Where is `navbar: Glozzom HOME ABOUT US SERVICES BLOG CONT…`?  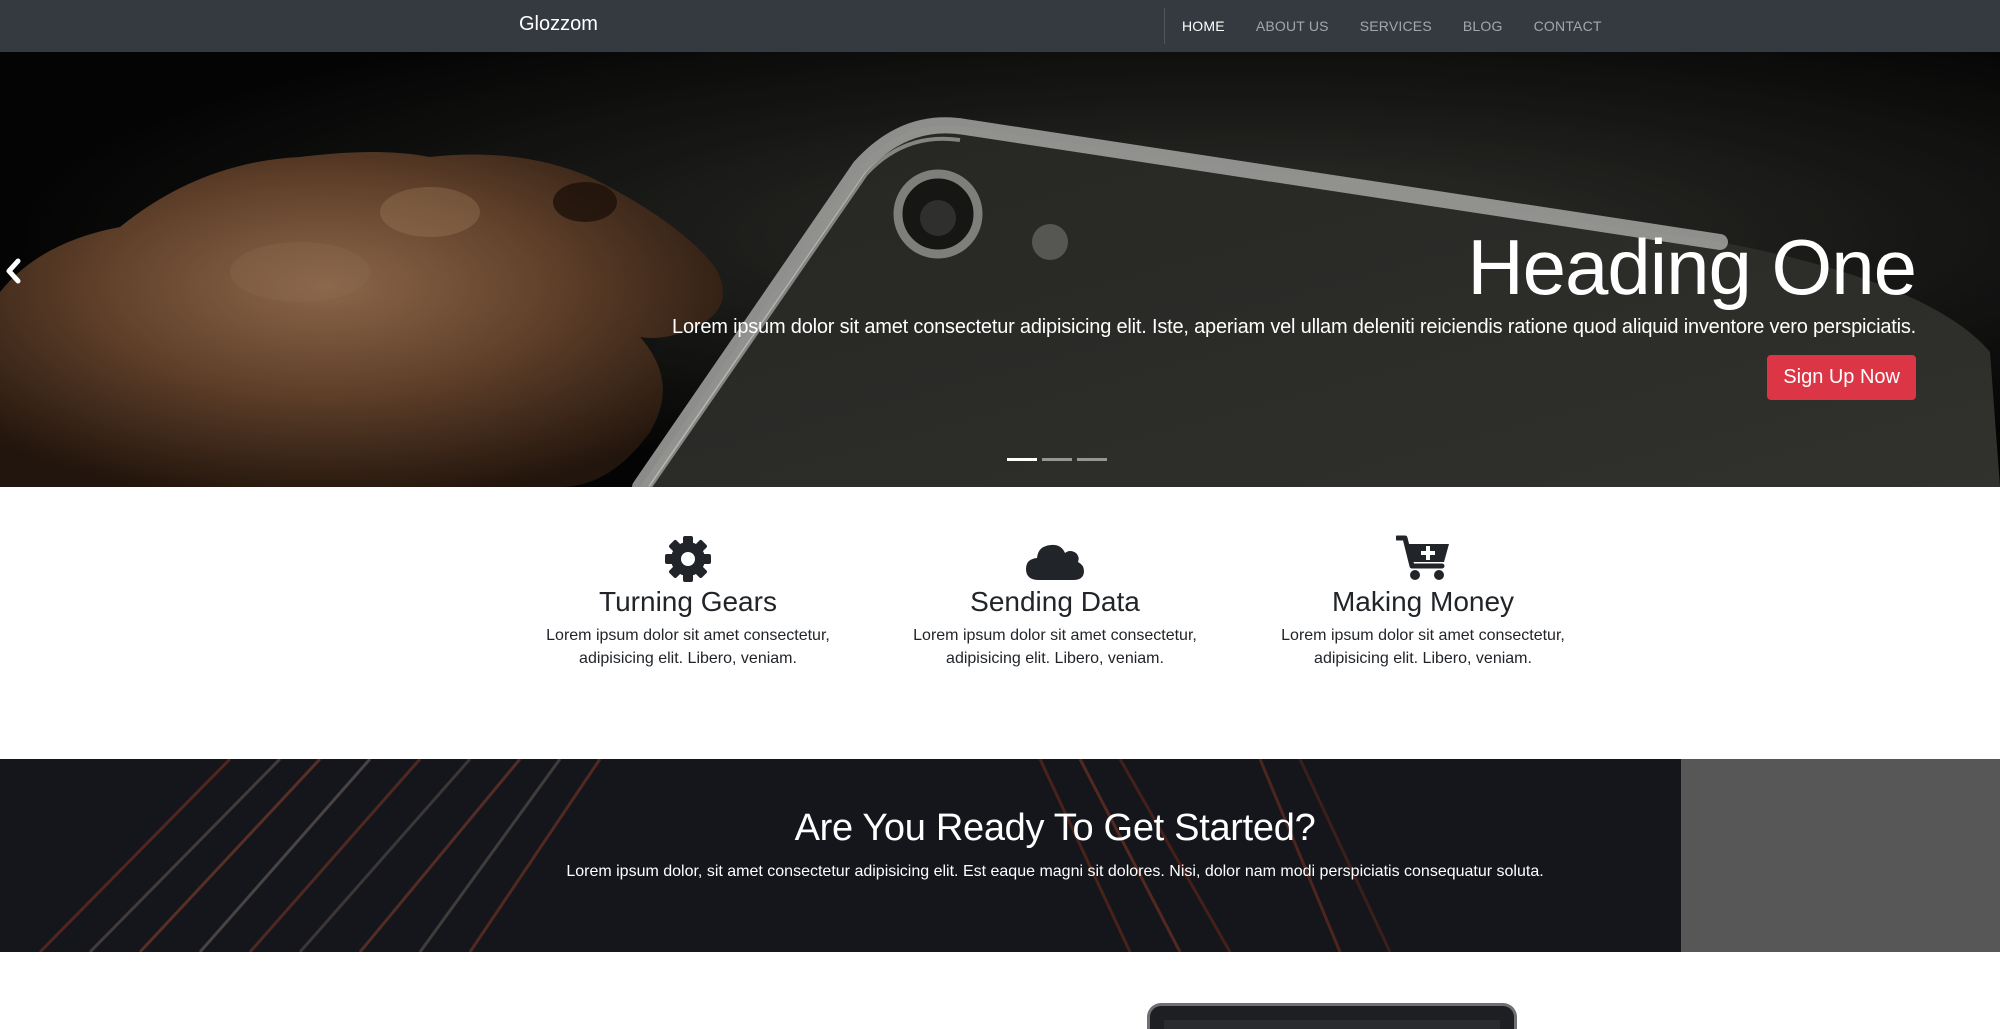
navbar: Glozzom HOME ABOUT US SERVICES BLOG CONT… is located at coordinates (1000, 26).